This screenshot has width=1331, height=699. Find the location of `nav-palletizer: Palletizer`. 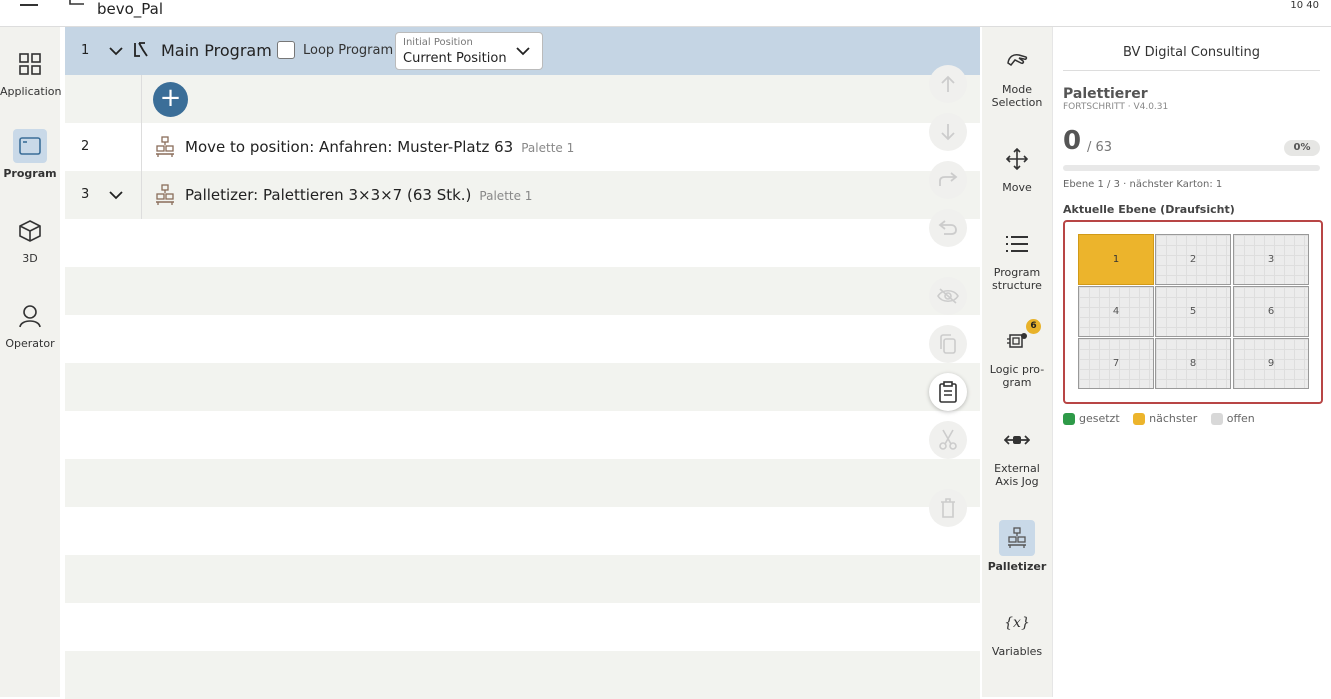

nav-palletizer: Palletizer is located at coordinates (1017, 546).